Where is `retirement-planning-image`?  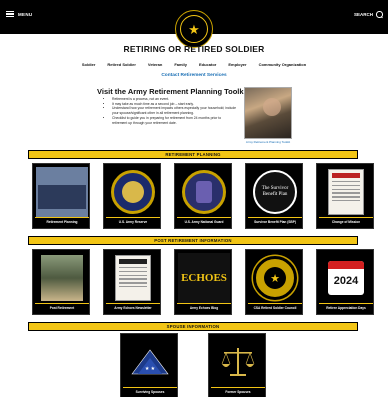
retirement-planning-image is located at coordinates (62, 192).